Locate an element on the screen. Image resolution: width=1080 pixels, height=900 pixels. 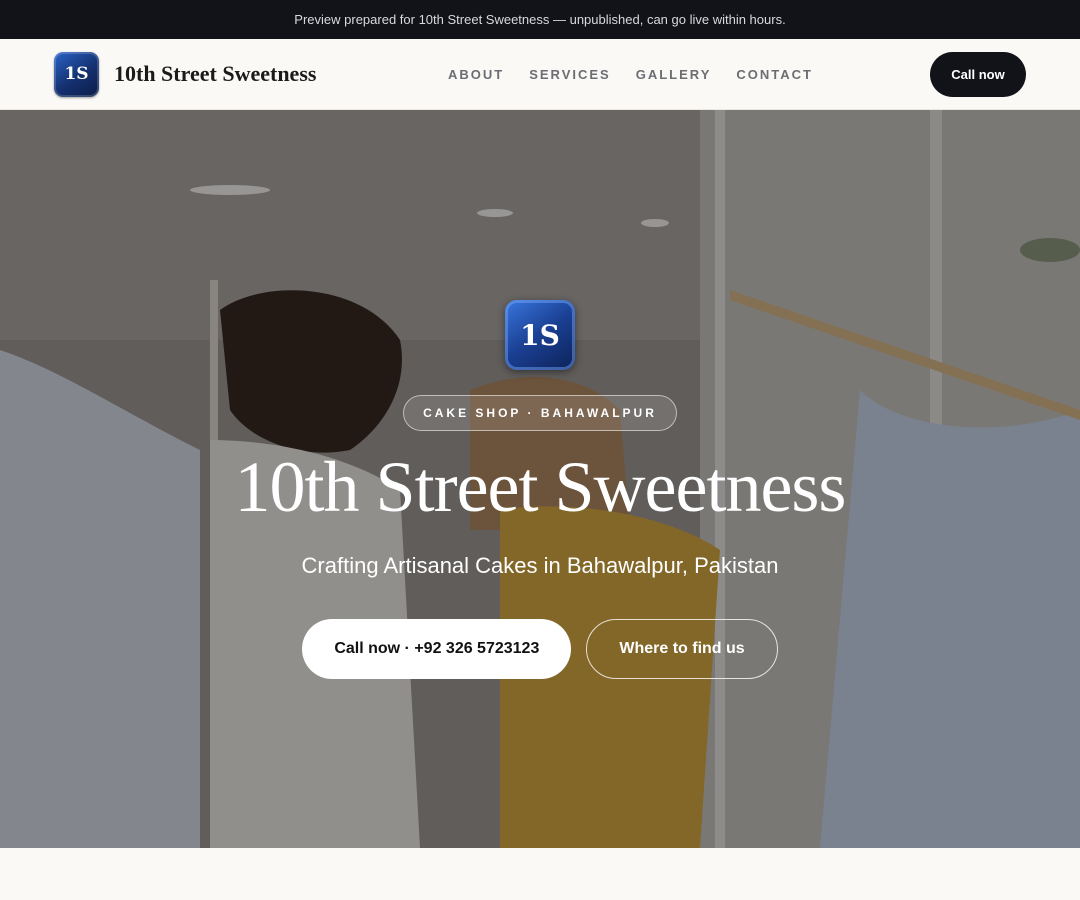
main-menu: ABOUT SERVICES GALLERY CONTACT is located at coordinates (643, 74).